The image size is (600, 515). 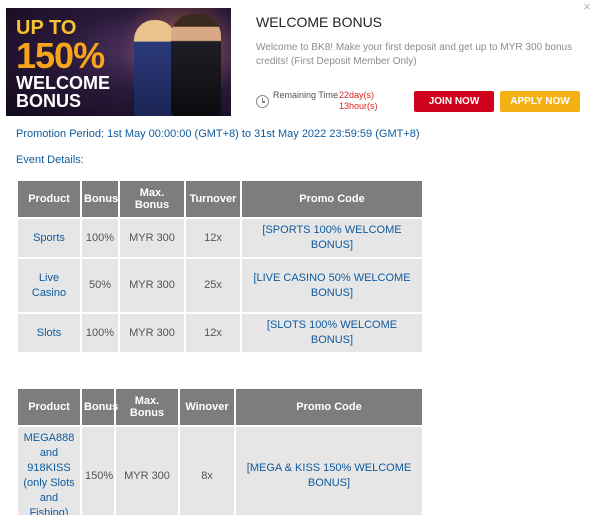 I want to click on join-now-button: JOIN NOW, so click(x=454, y=101).